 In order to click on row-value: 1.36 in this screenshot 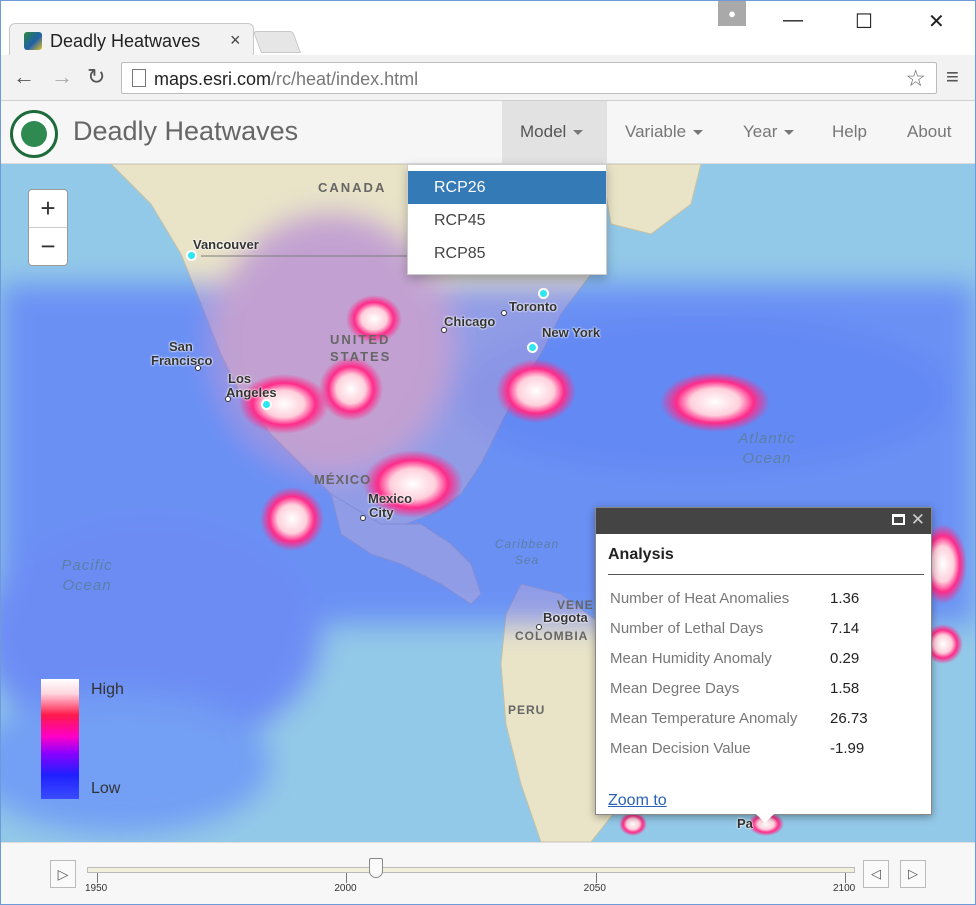, I will do `click(845, 598)`.